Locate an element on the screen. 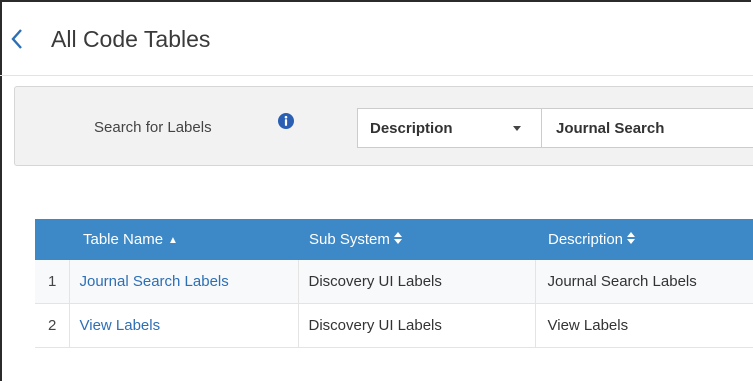 The image size is (753, 383). row-index: 1 is located at coordinates (52, 282).